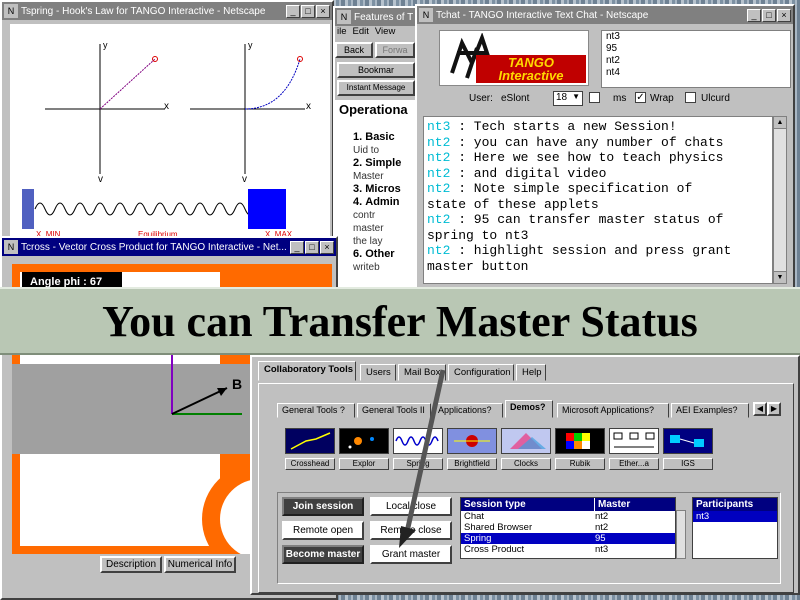 The width and height of the screenshot is (800, 600). Describe the element at coordinates (634, 441) in the screenshot. I see `ethernet-thumbnail` at that location.